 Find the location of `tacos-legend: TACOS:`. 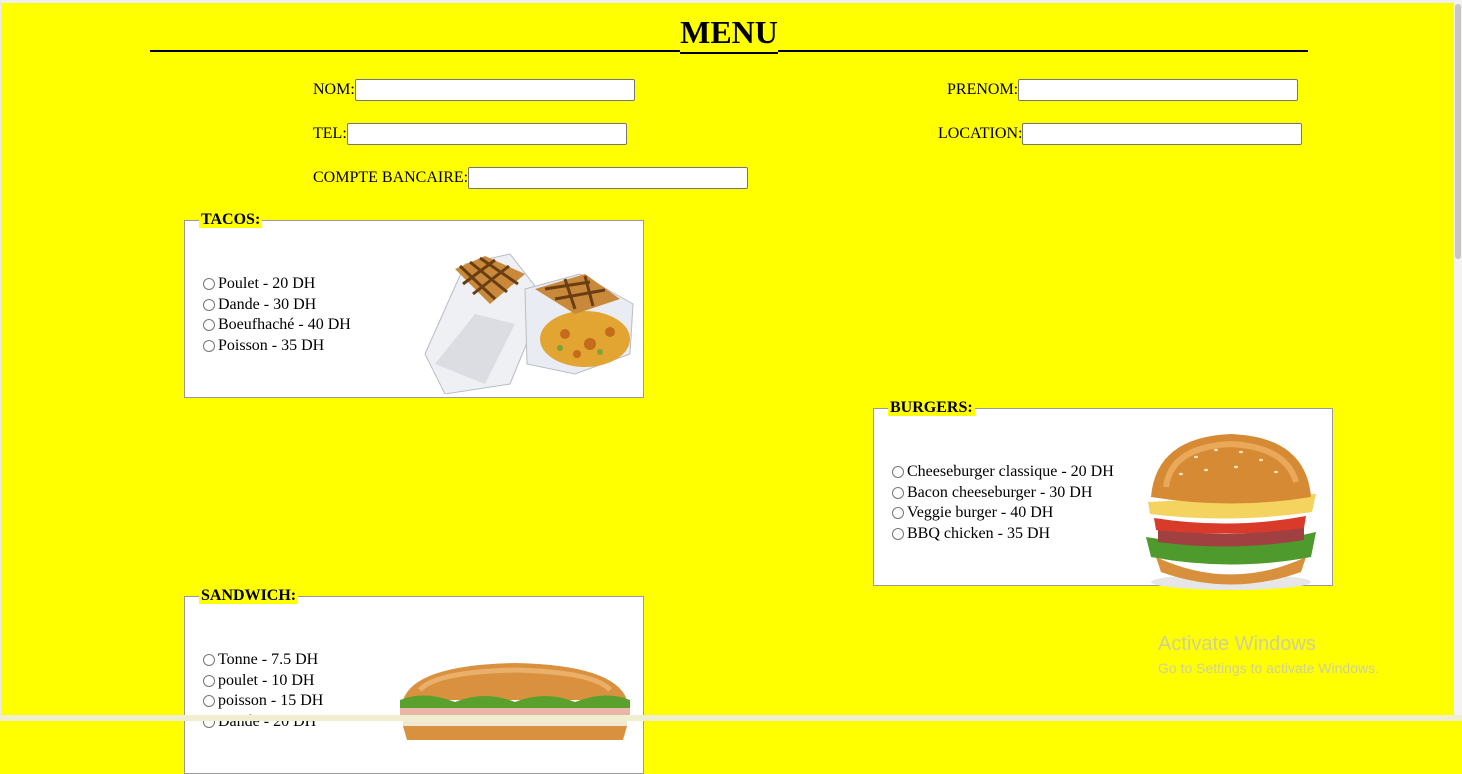

tacos-legend: TACOS: is located at coordinates (231, 219).